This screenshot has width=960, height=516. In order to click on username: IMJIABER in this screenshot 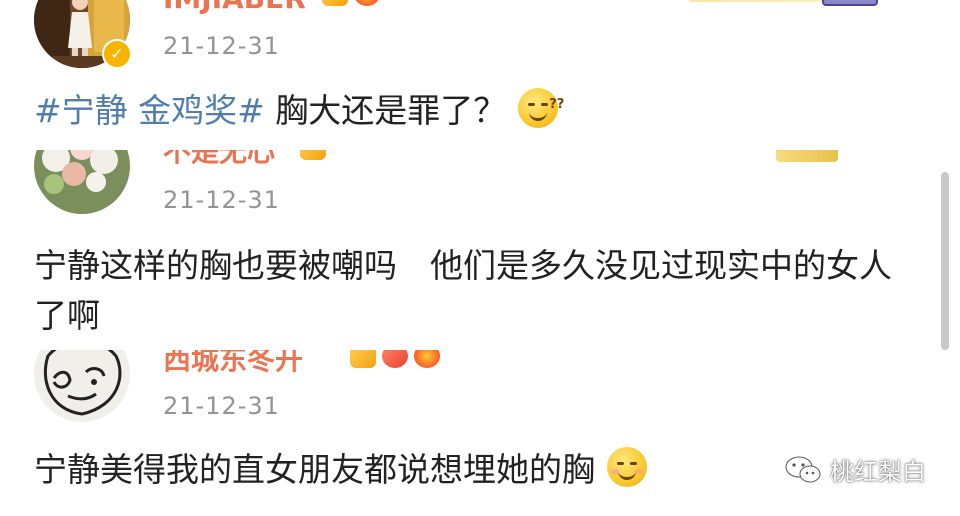, I will do `click(234, 7)`.